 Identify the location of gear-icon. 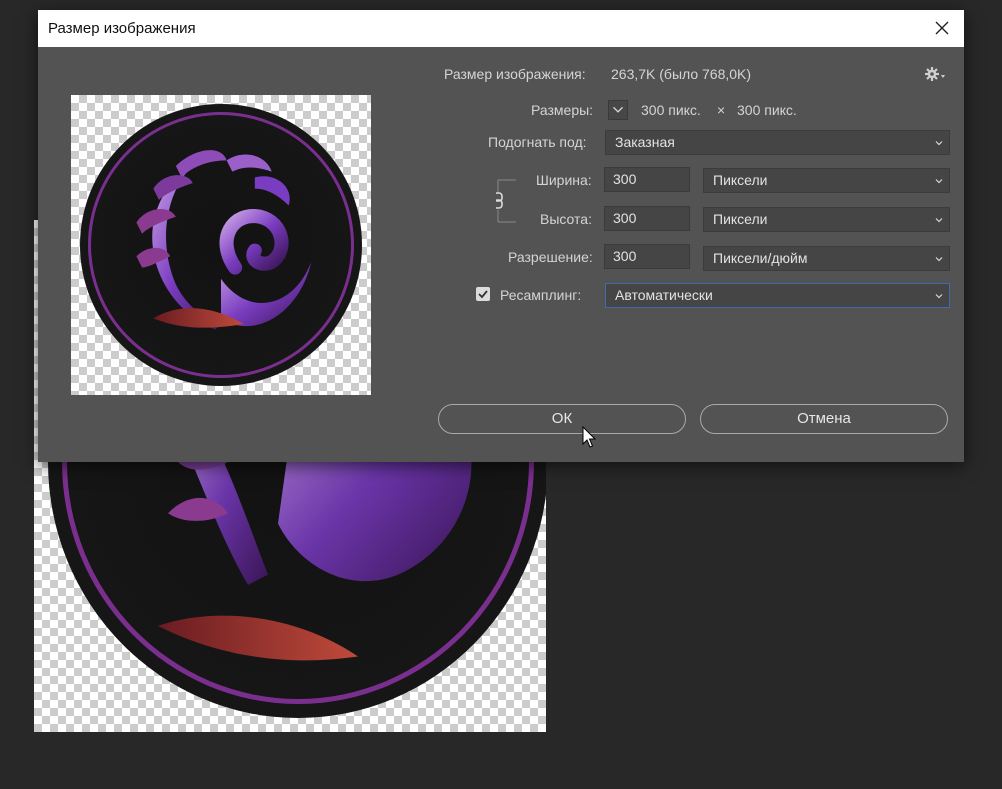
(935, 74).